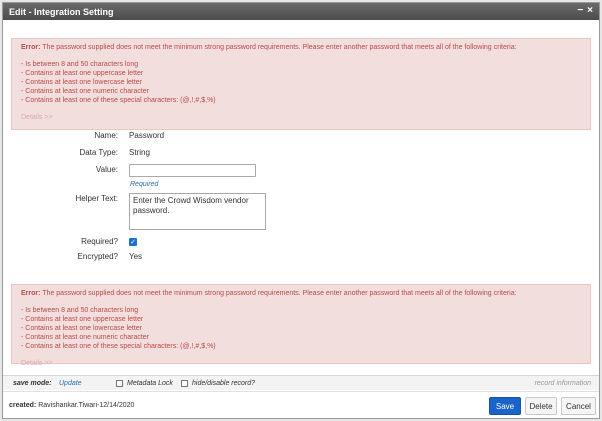 This screenshot has height=421, width=602. Describe the element at coordinates (192, 170) in the screenshot. I see `value-input` at that location.